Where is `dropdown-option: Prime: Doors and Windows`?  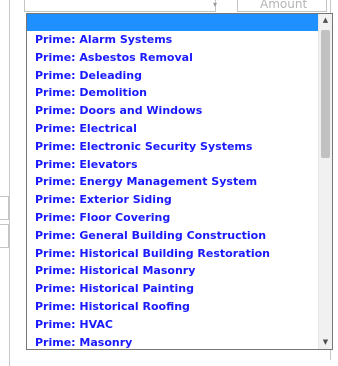 dropdown-option: Prime: Doors and Windows is located at coordinates (173, 111).